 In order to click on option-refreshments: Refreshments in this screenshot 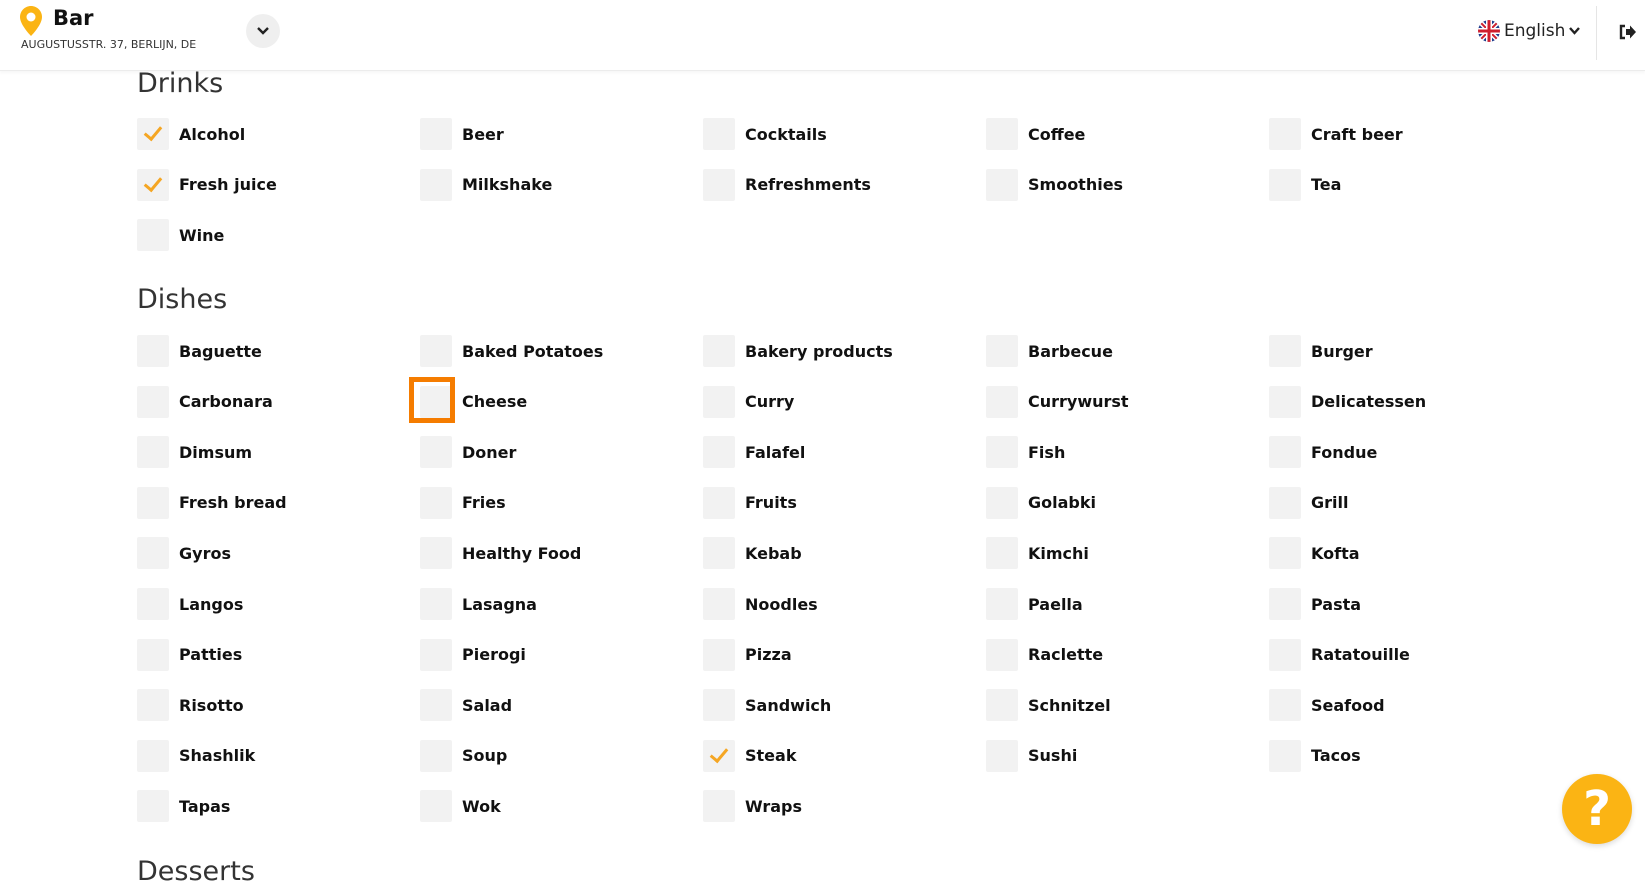, I will do `click(787, 184)`.